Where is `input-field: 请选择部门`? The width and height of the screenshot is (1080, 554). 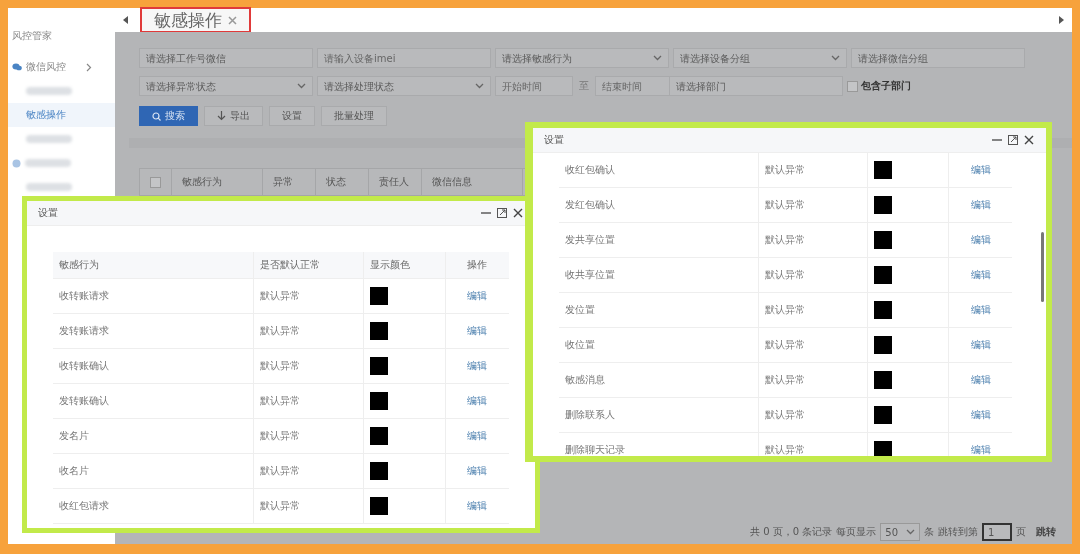
input-field: 请选择部门 is located at coordinates (756, 86).